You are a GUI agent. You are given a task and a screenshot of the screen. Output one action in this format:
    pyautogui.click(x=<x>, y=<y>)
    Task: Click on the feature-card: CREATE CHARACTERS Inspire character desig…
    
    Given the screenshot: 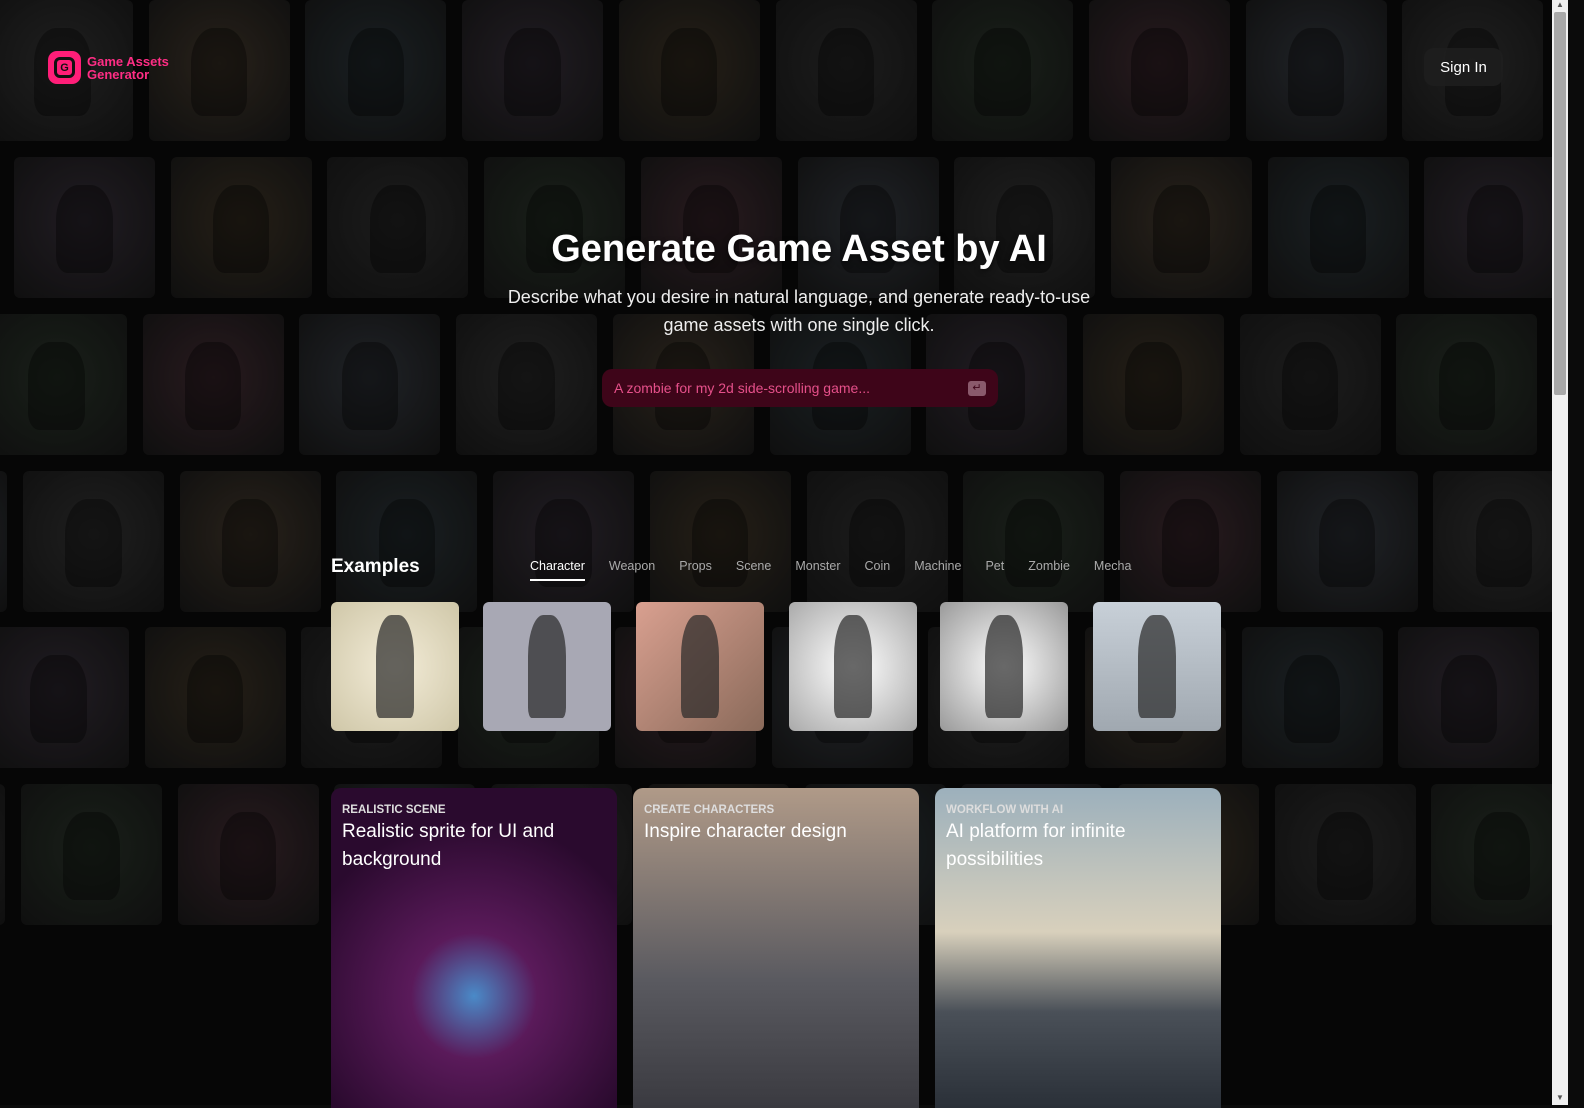 What is the action you would take?
    pyautogui.click(x=776, y=948)
    